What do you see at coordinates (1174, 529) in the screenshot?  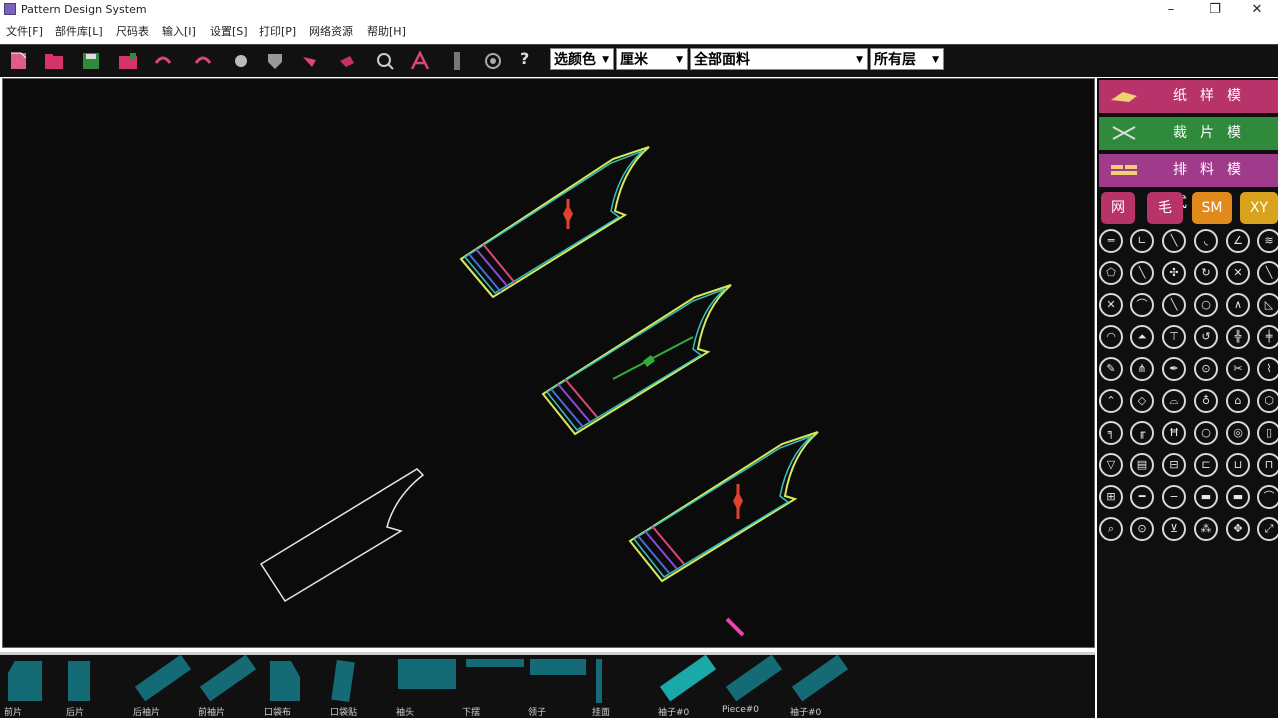 I see `flip-tool-icon: ⊻` at bounding box center [1174, 529].